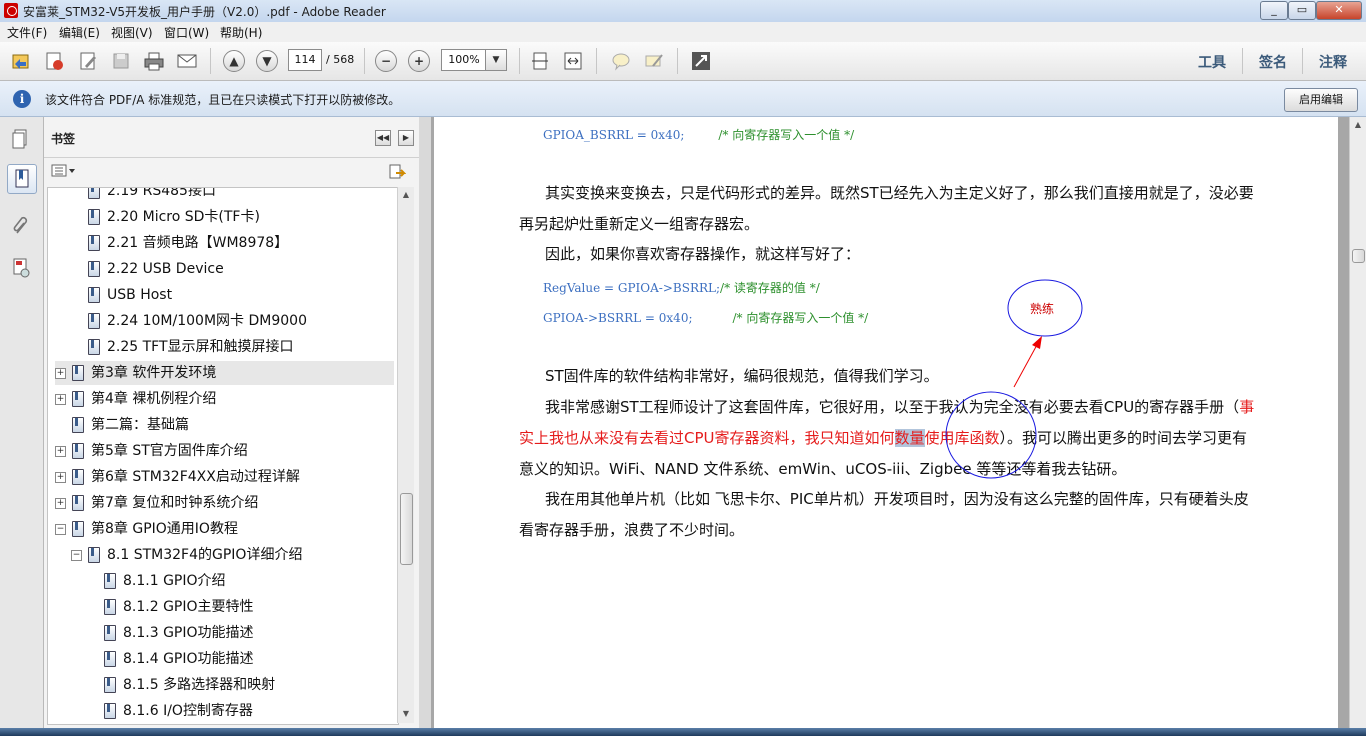 The width and height of the screenshot is (1366, 736). I want to click on annotation-arrowhead, so click(1037, 342).